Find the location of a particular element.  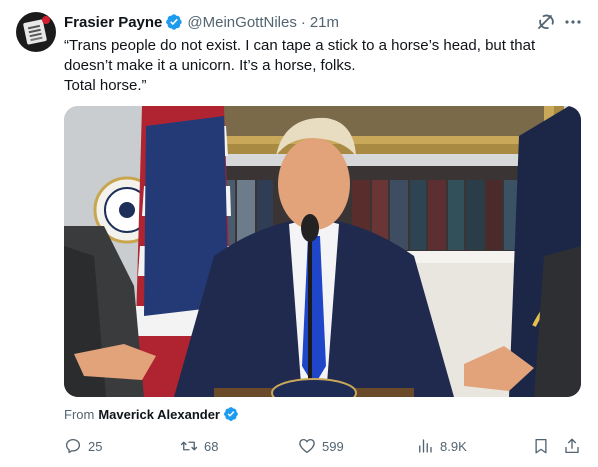

like-button: 599 is located at coordinates (321, 446).